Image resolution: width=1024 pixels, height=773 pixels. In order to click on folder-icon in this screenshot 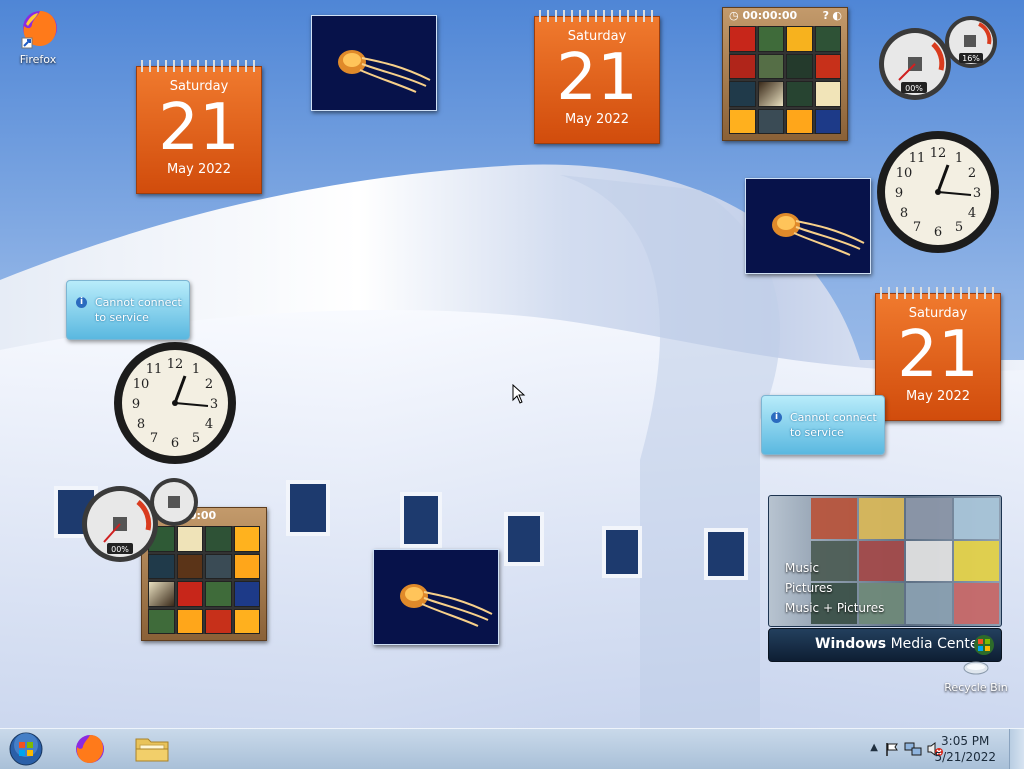, I will do `click(152, 750)`.